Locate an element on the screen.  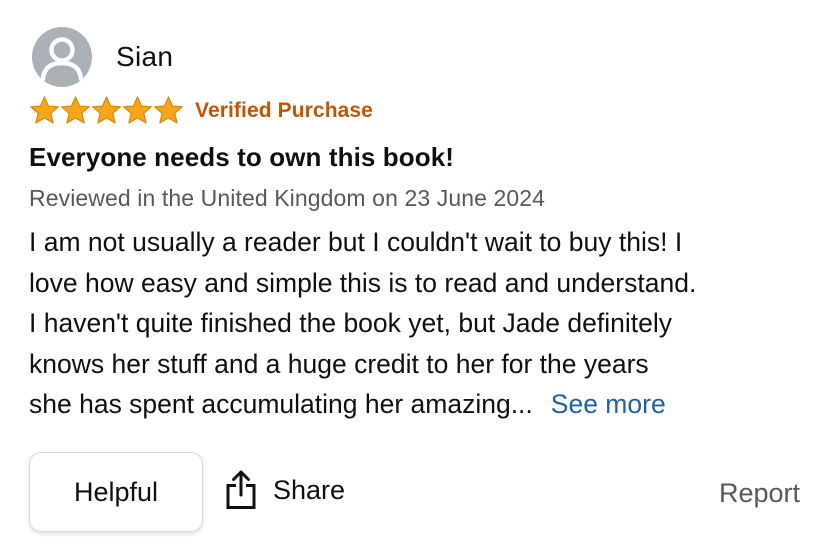
user-silhouette-icon is located at coordinates (62, 59).